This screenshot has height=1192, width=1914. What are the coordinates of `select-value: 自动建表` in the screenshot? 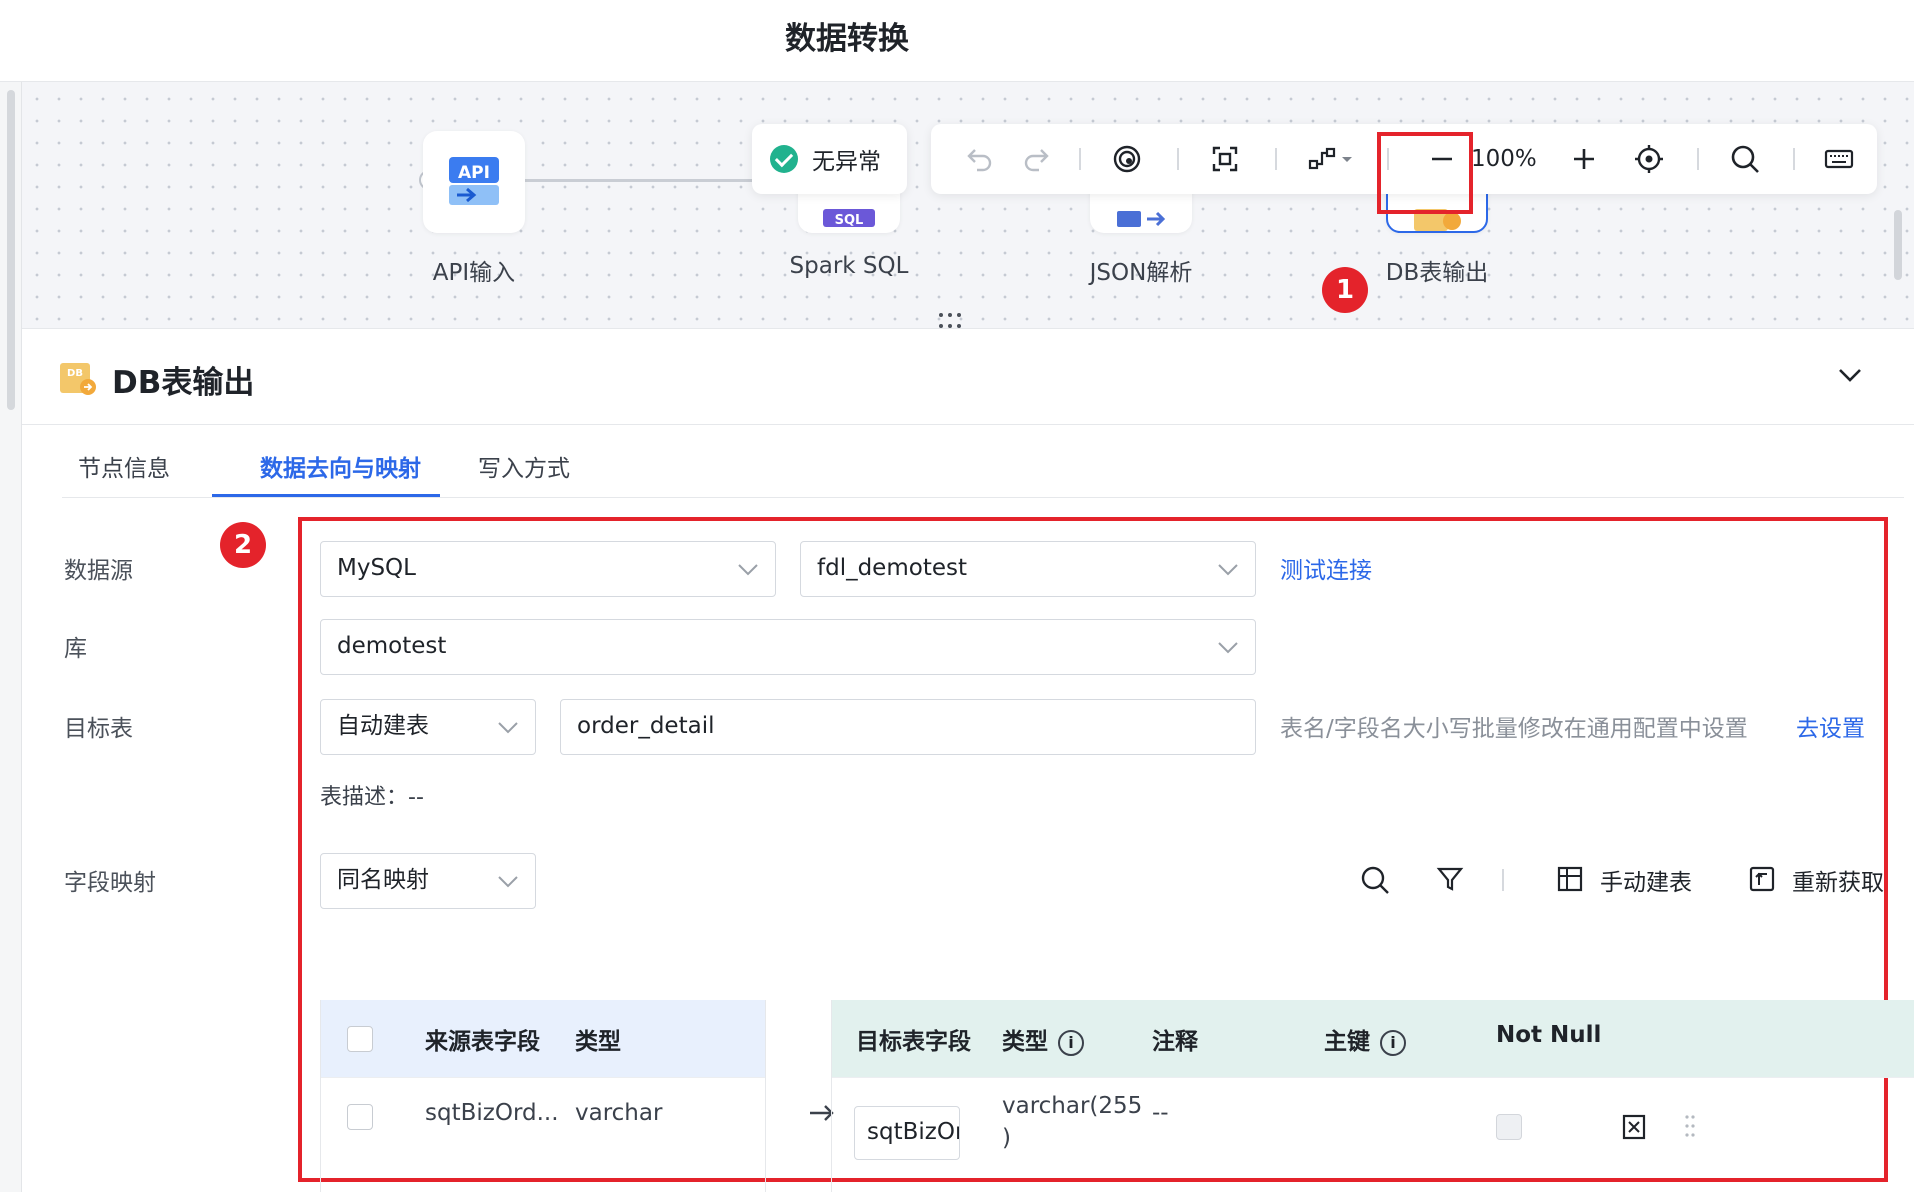 It's located at (383, 726).